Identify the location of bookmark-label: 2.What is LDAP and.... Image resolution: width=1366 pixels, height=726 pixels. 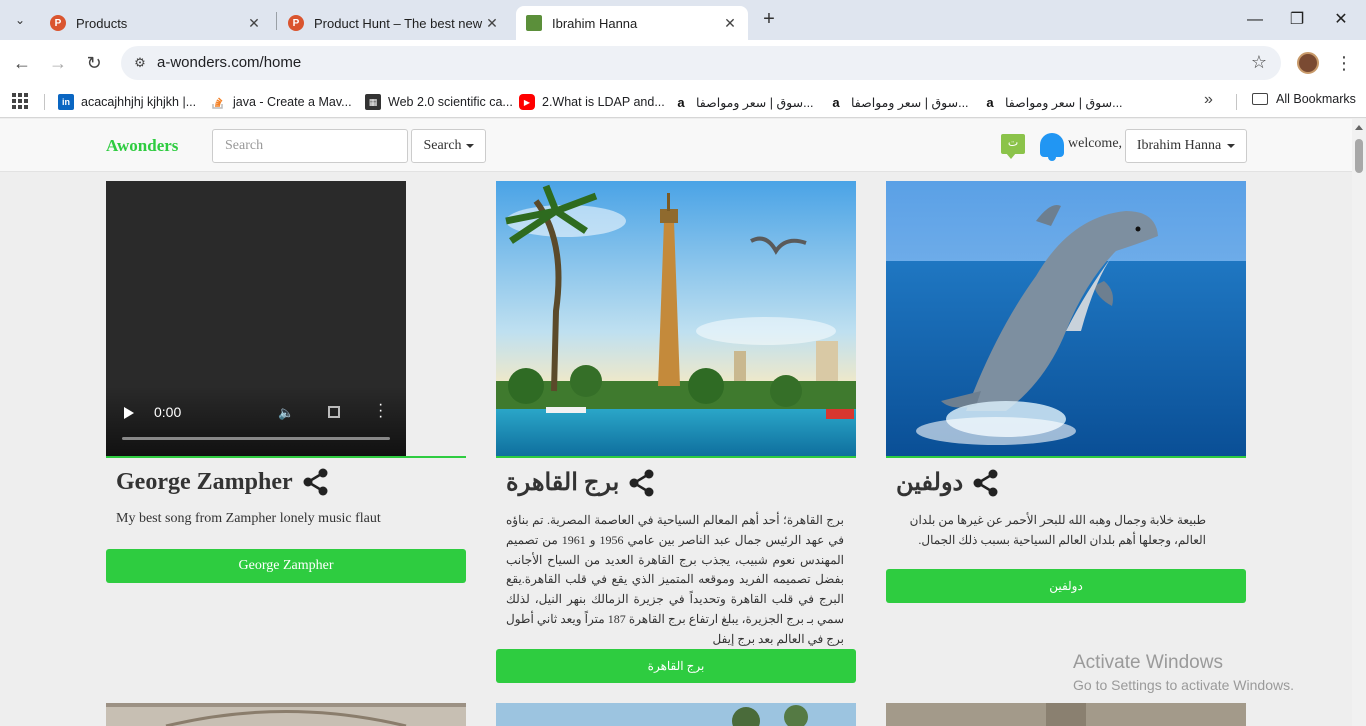
(603, 102).